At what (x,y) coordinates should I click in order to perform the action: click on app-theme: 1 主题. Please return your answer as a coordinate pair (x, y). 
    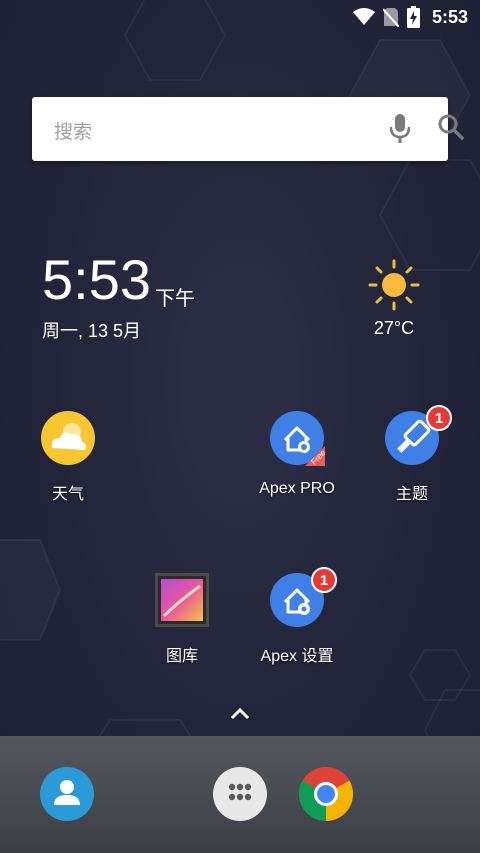
    Looking at the image, I should click on (412, 454).